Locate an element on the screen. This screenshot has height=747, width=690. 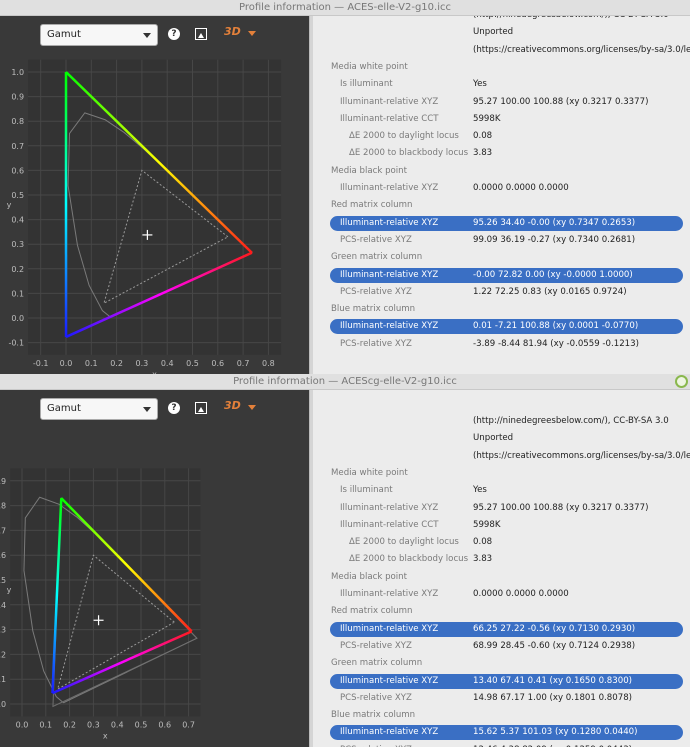
info-value: 12.46 4.38 82.09 (xy 0.1259 0.0443) is located at coordinates (552, 744).